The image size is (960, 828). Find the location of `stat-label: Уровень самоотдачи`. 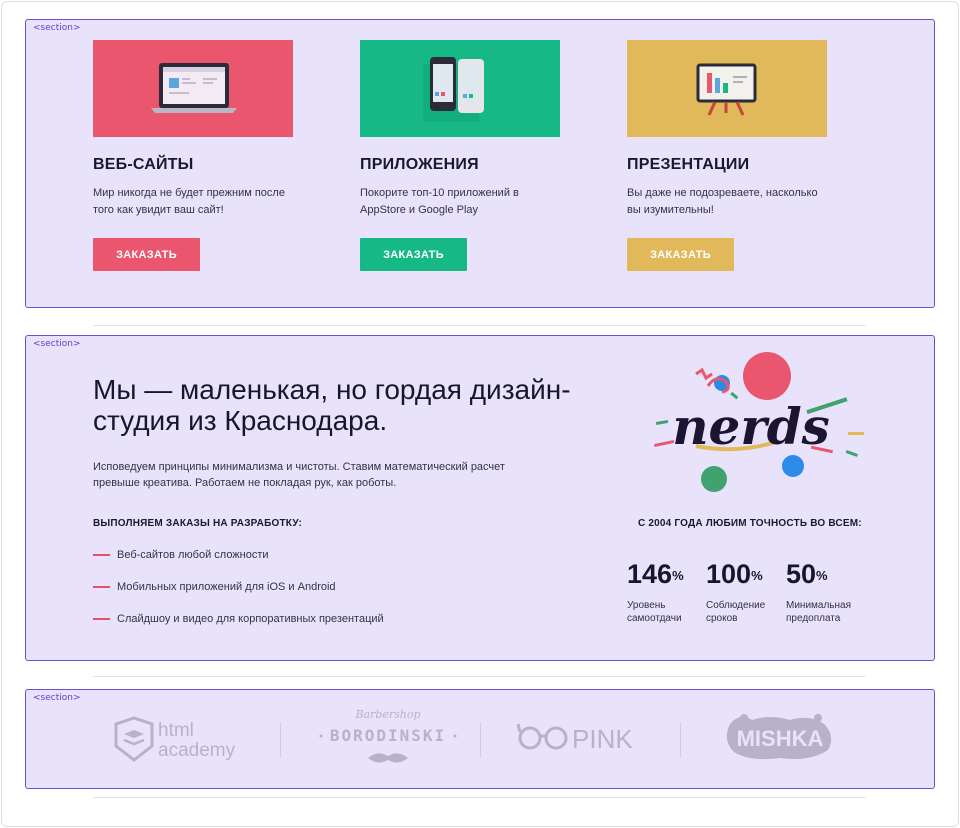

stat-label: Уровень самоотдачи is located at coordinates (654, 612).